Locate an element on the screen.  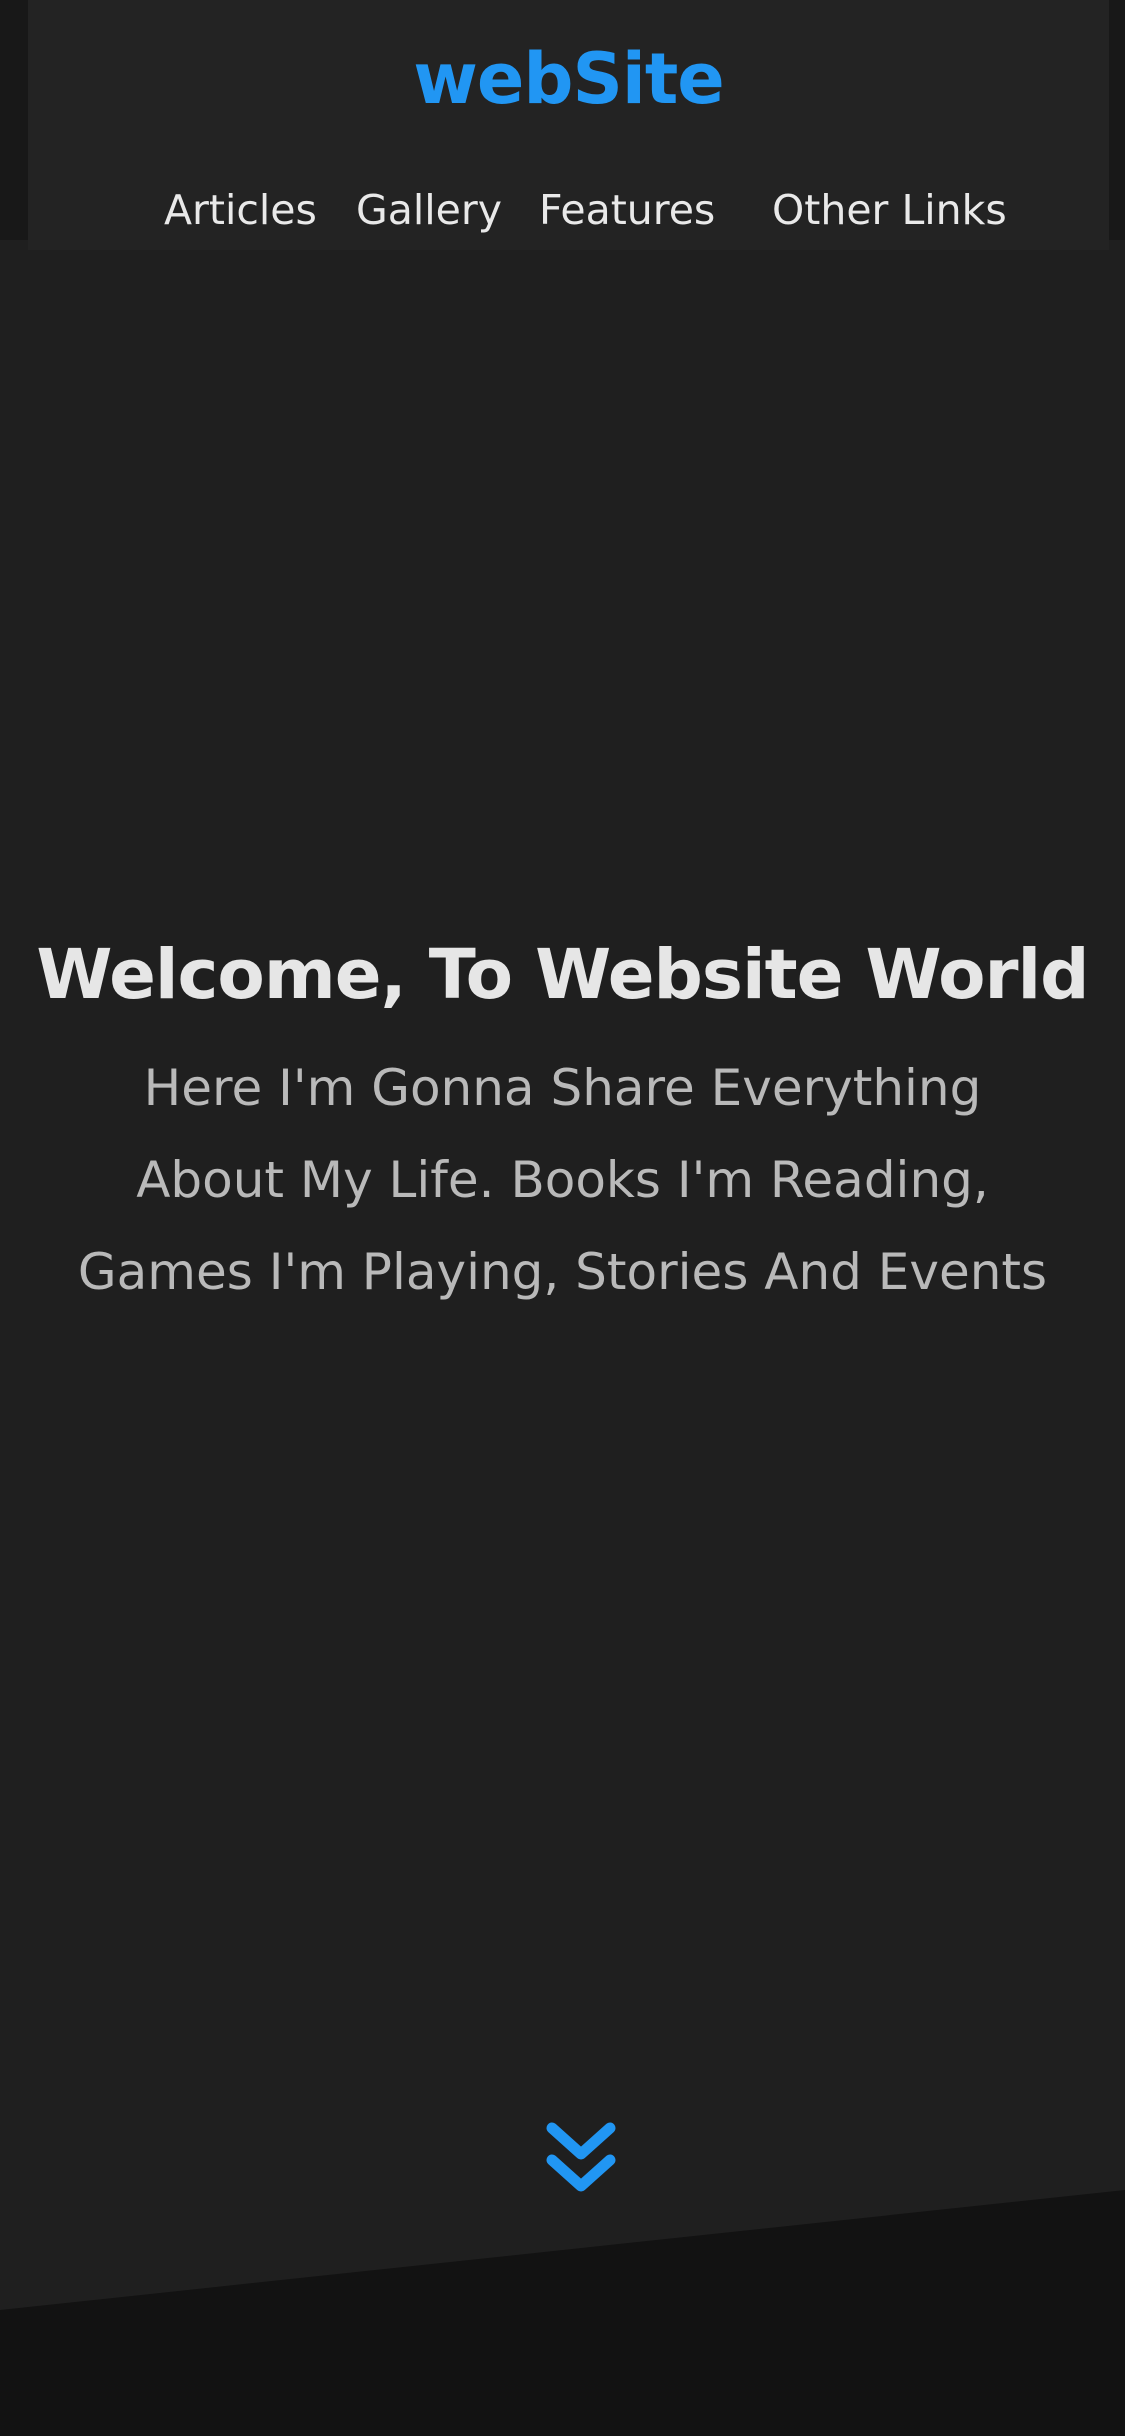
site-logo: webSite is located at coordinates (568, 79).